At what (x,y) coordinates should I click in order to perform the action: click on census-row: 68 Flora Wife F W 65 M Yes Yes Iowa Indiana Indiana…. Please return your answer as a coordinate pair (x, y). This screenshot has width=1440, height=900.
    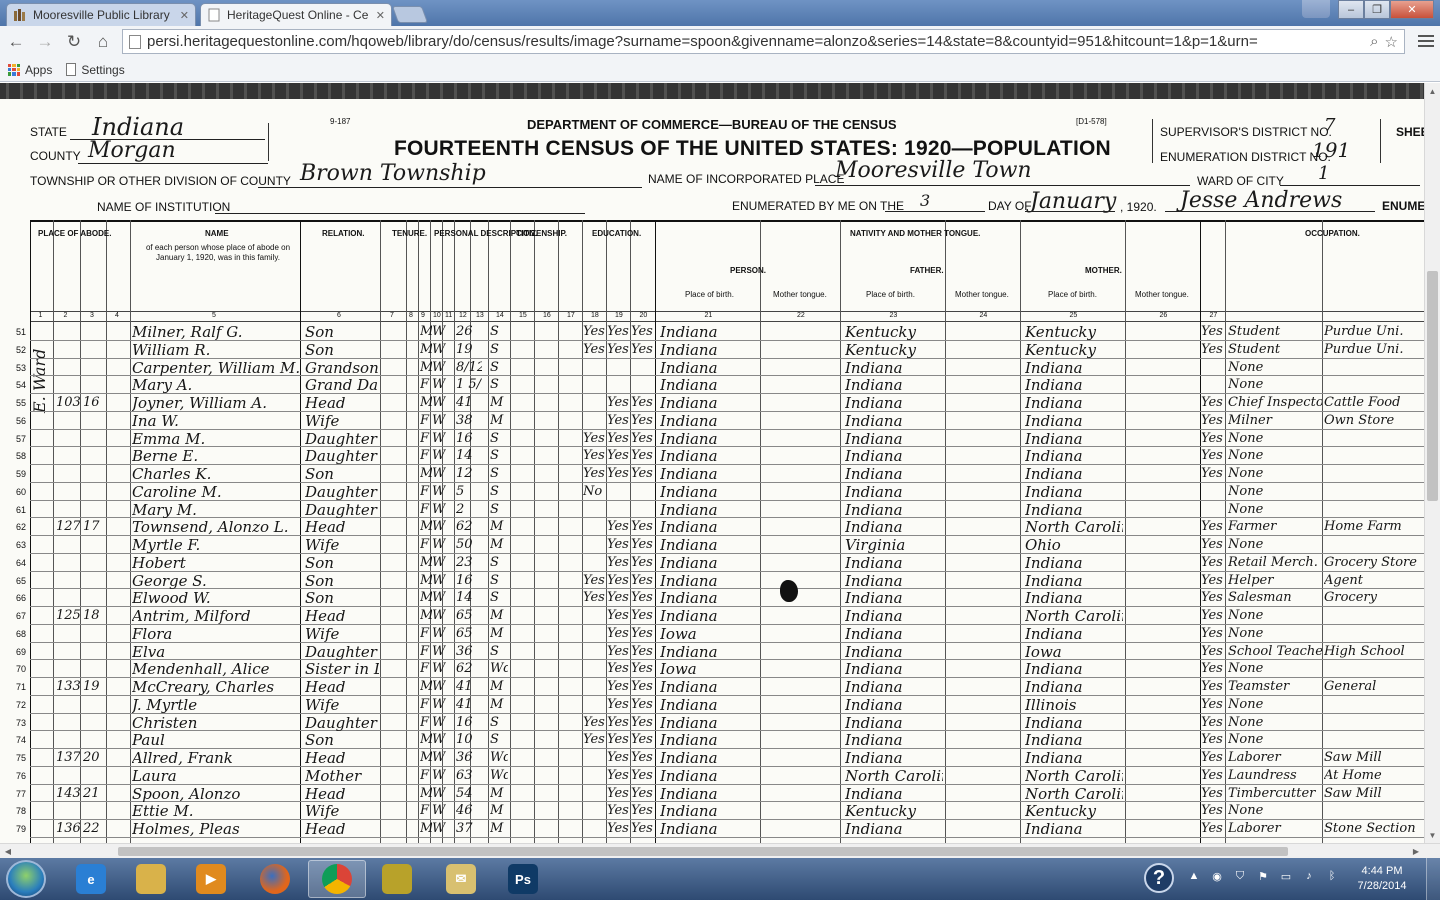
    Looking at the image, I should click on (712, 634).